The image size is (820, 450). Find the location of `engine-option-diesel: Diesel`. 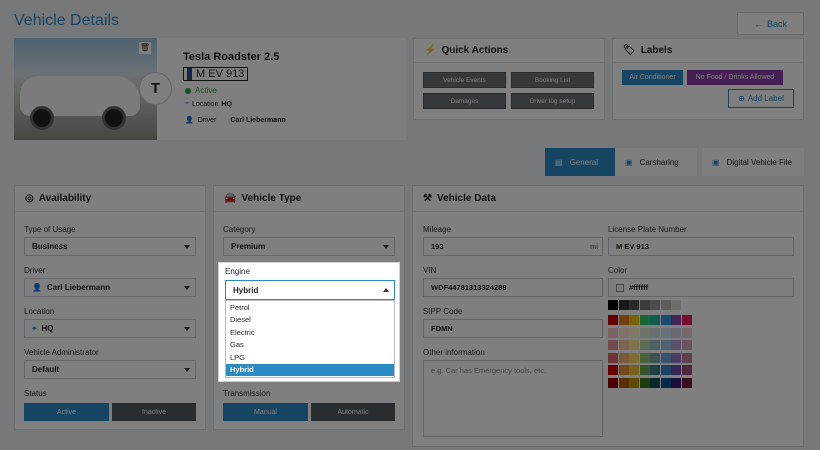

engine-option-diesel: Diesel is located at coordinates (310, 320).